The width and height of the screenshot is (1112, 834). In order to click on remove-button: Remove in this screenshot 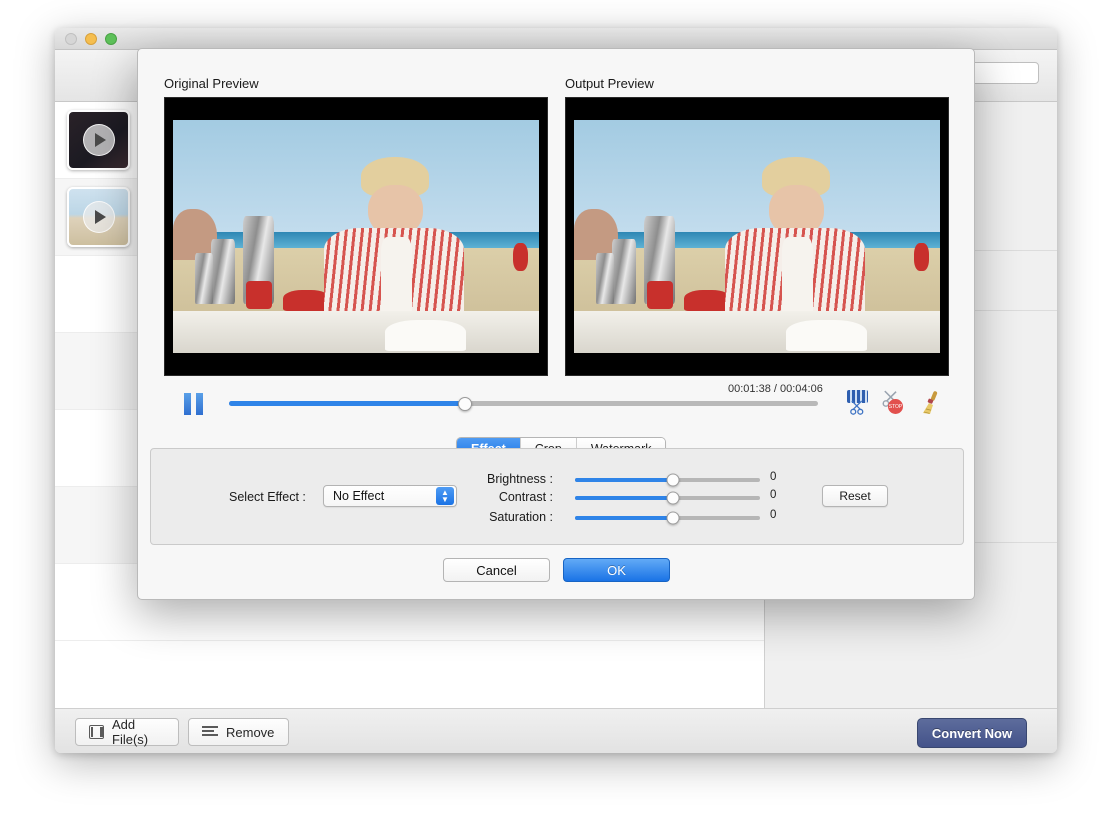, I will do `click(238, 732)`.